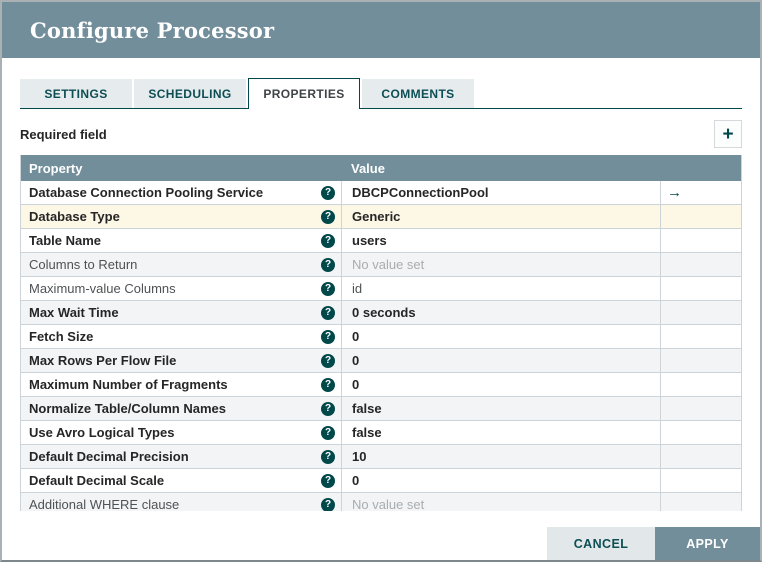 The height and width of the screenshot is (562, 762). Describe the element at coordinates (128, 384) in the screenshot. I see `property-name: Maximum Number of Fragments` at that location.